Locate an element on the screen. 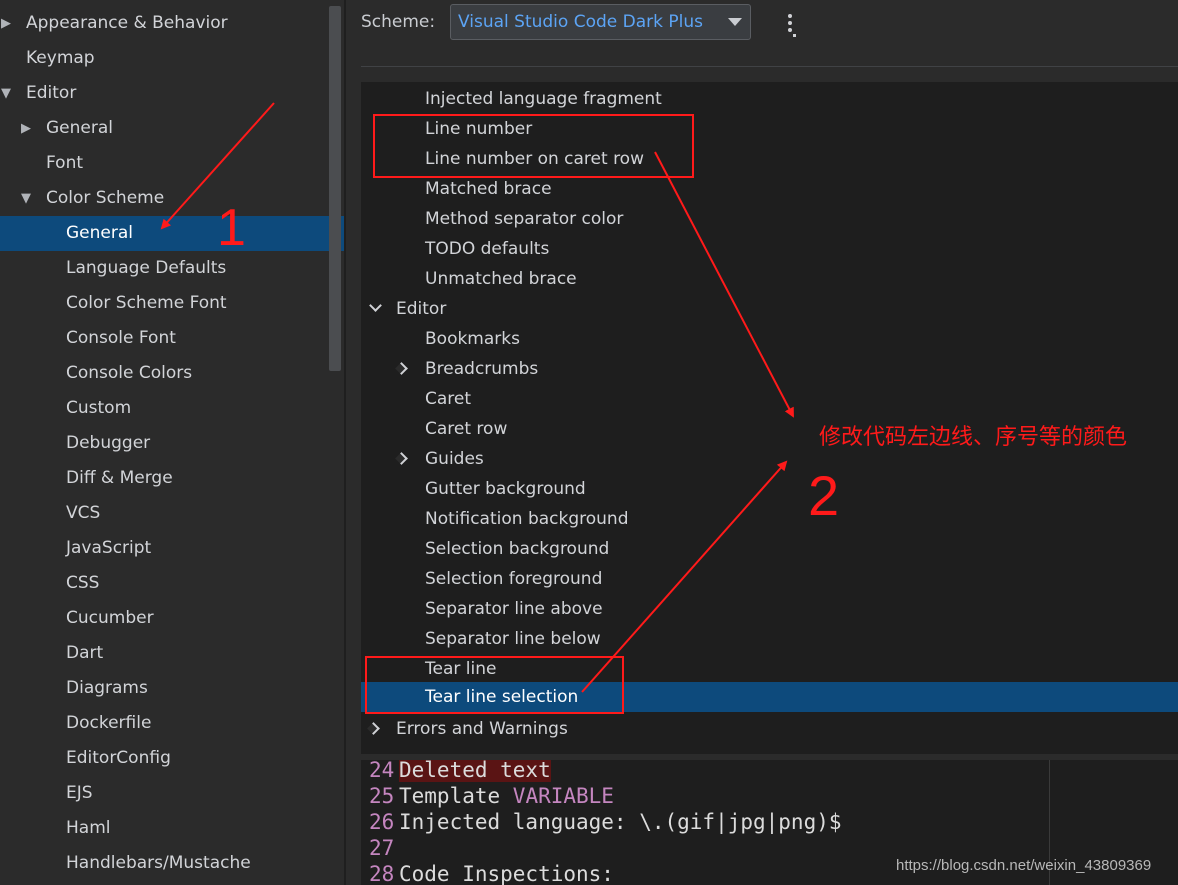 The height and width of the screenshot is (885, 1178). sidebar-item-label: Dockerfile is located at coordinates (109, 723).